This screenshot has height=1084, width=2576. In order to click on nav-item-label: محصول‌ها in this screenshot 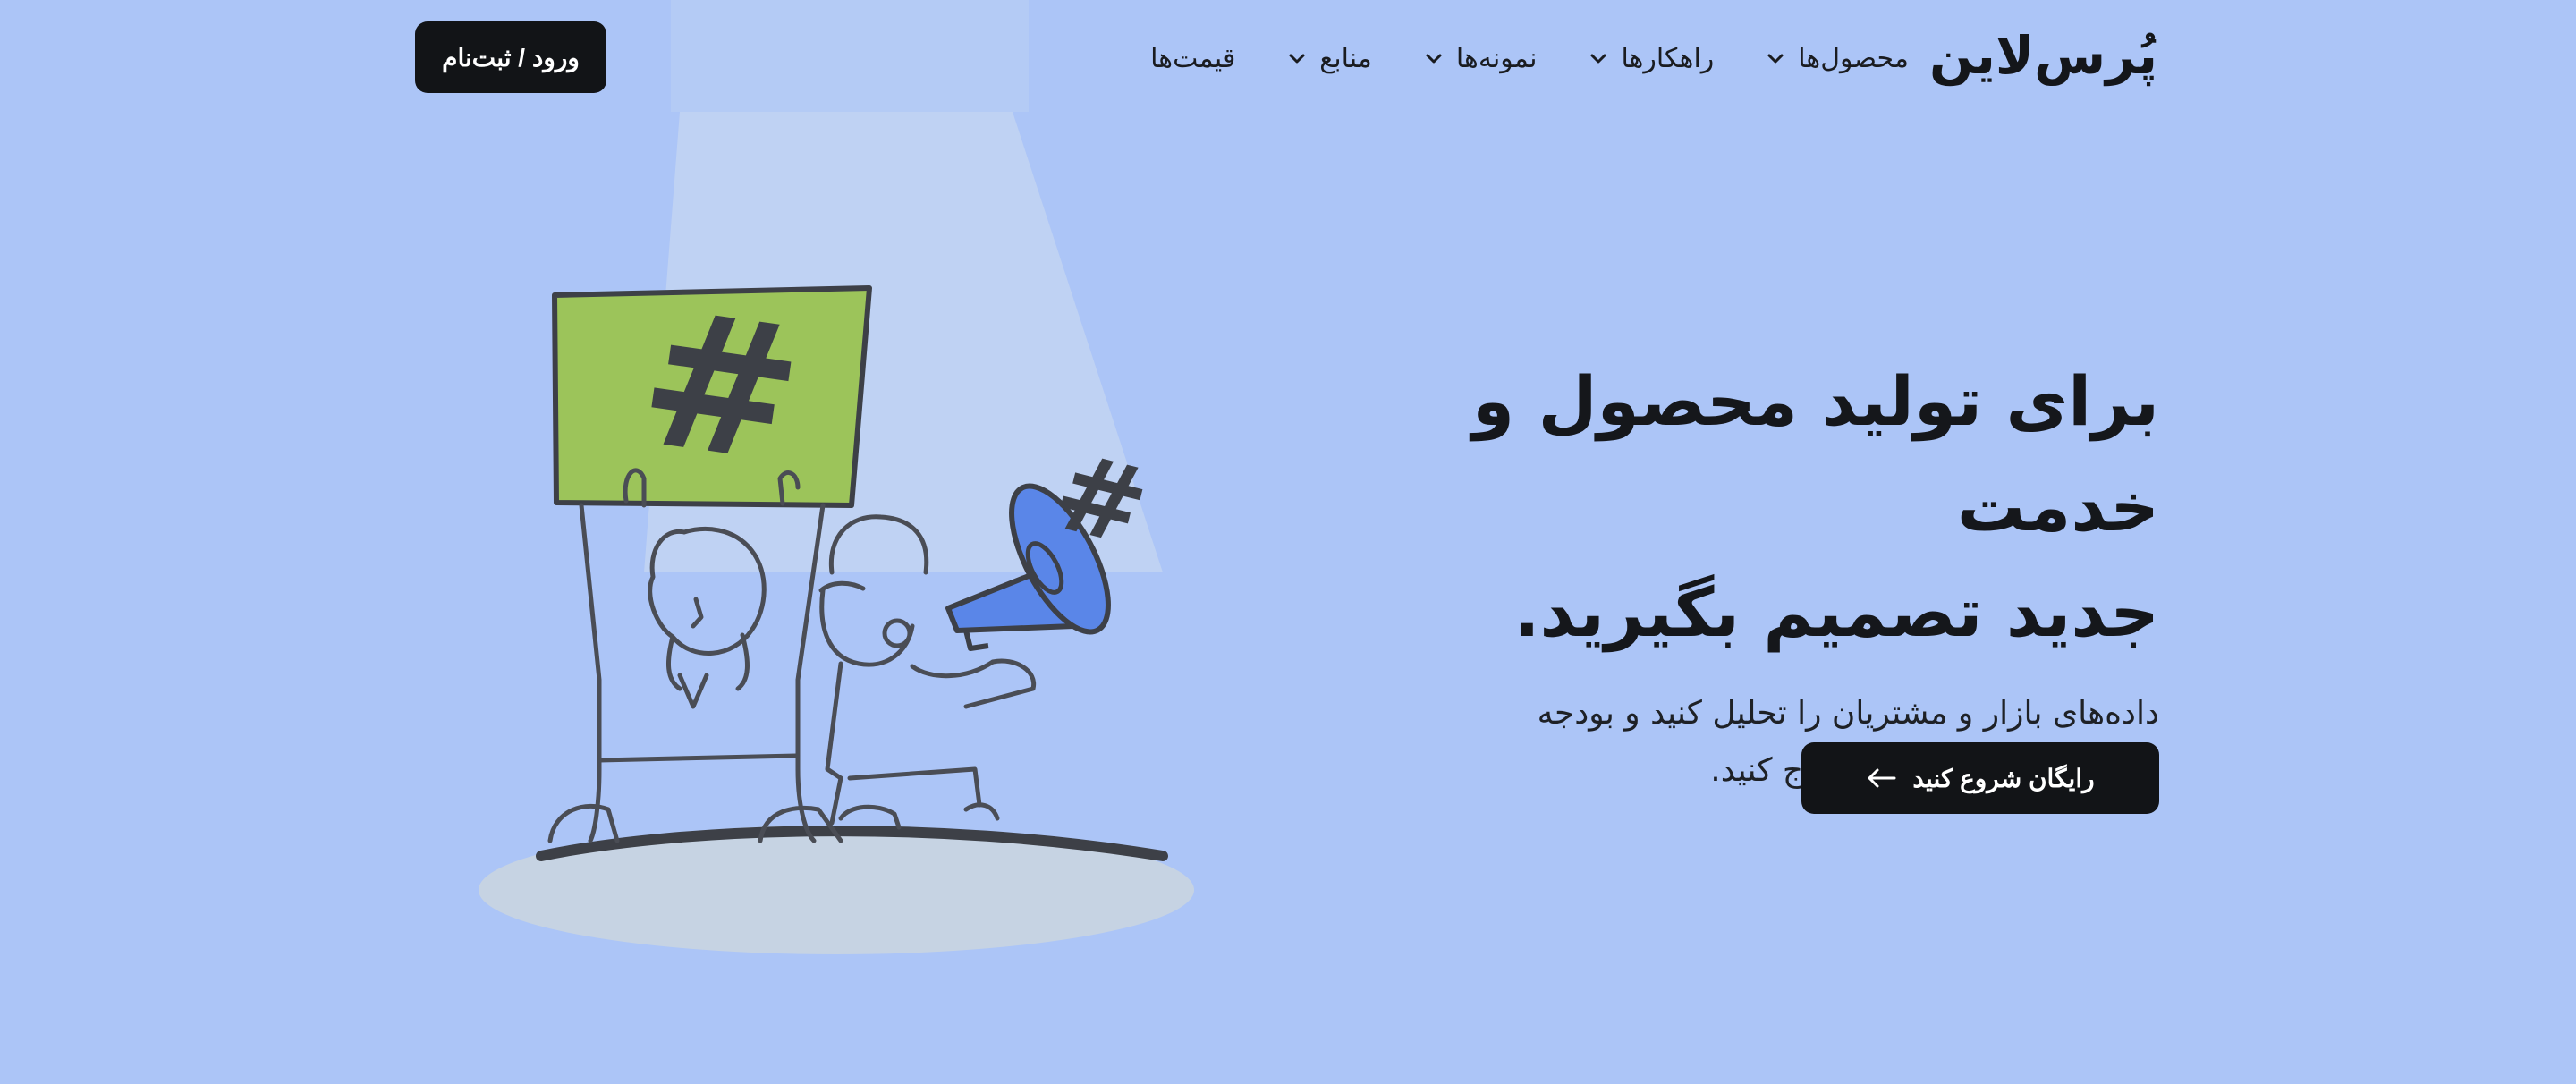, I will do `click(1853, 58)`.